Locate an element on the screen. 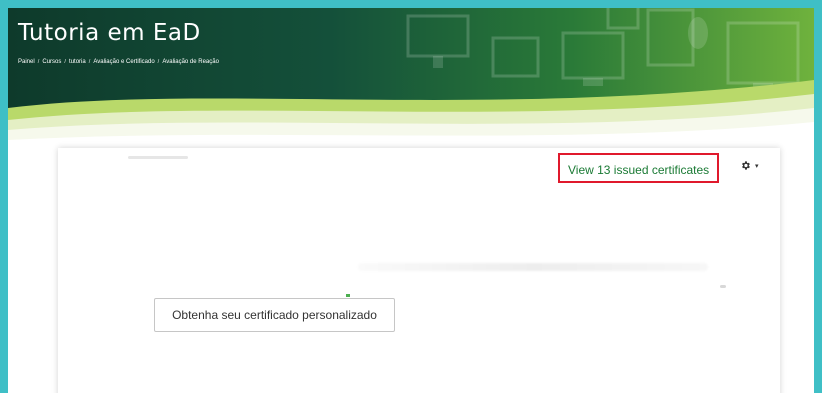 This screenshot has height=393, width=822. decorative-mark is located at coordinates (348, 295).